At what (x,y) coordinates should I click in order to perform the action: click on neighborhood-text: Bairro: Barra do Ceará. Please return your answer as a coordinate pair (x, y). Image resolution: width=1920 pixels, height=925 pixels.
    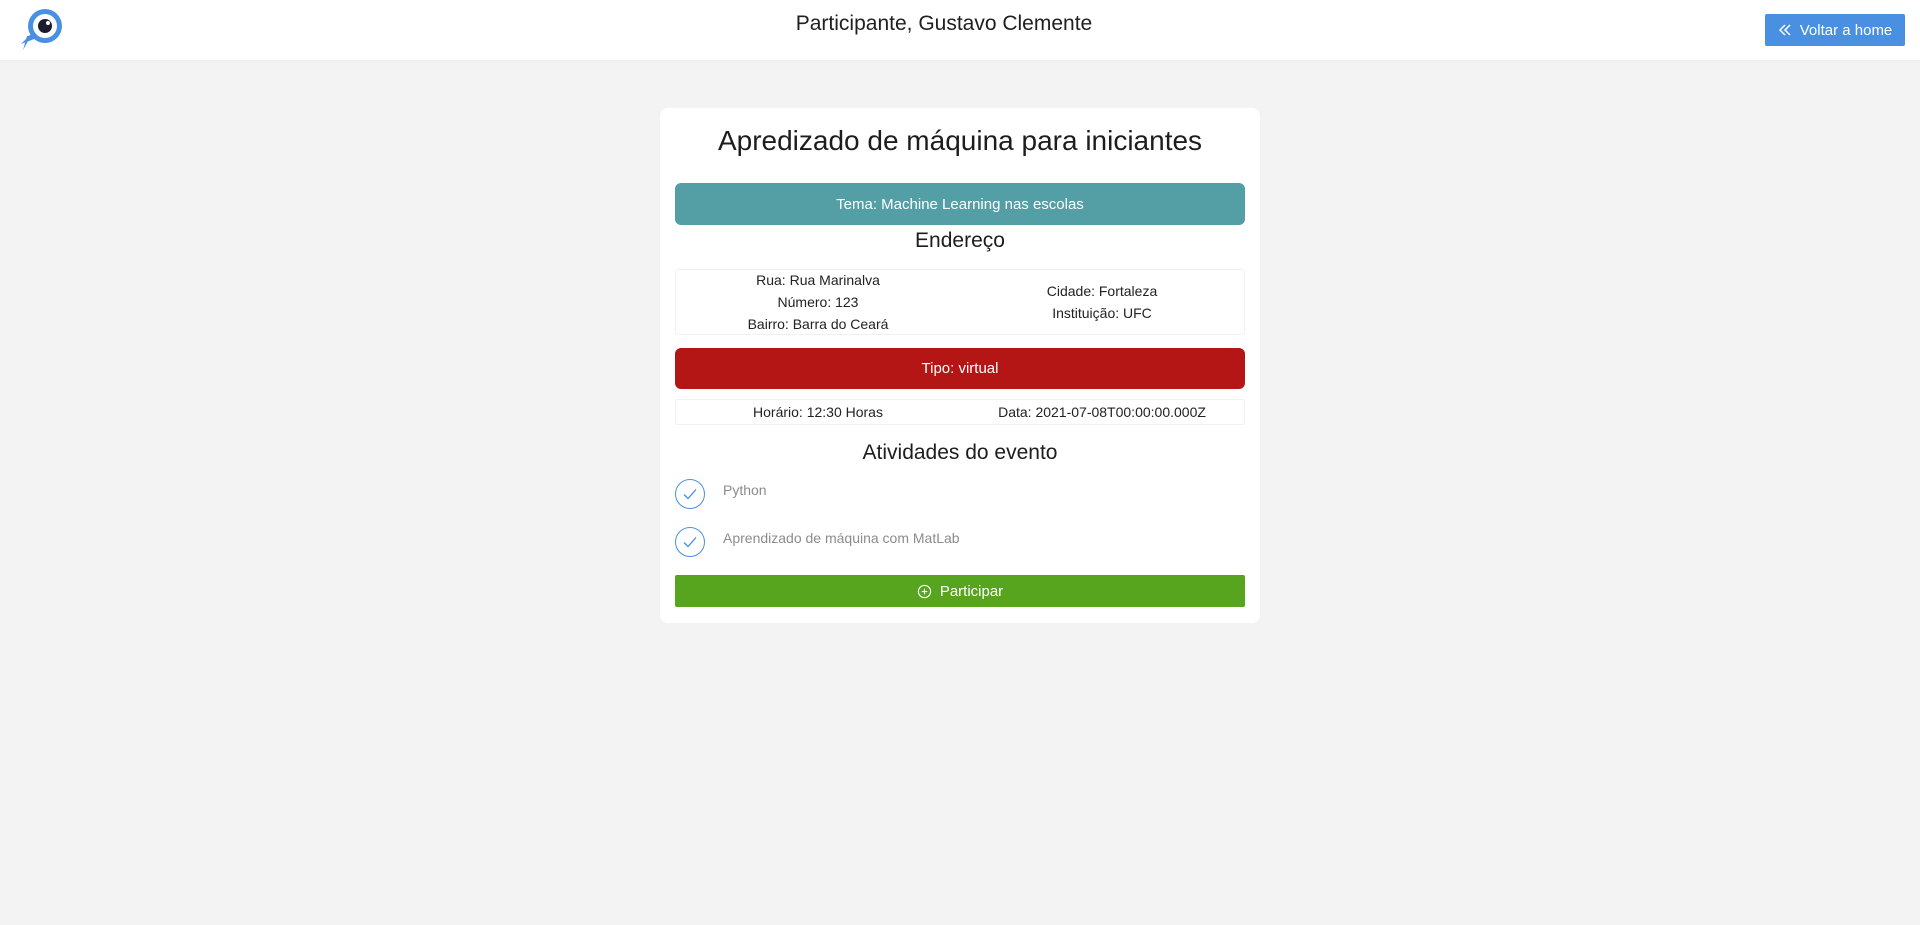
    Looking at the image, I should click on (818, 324).